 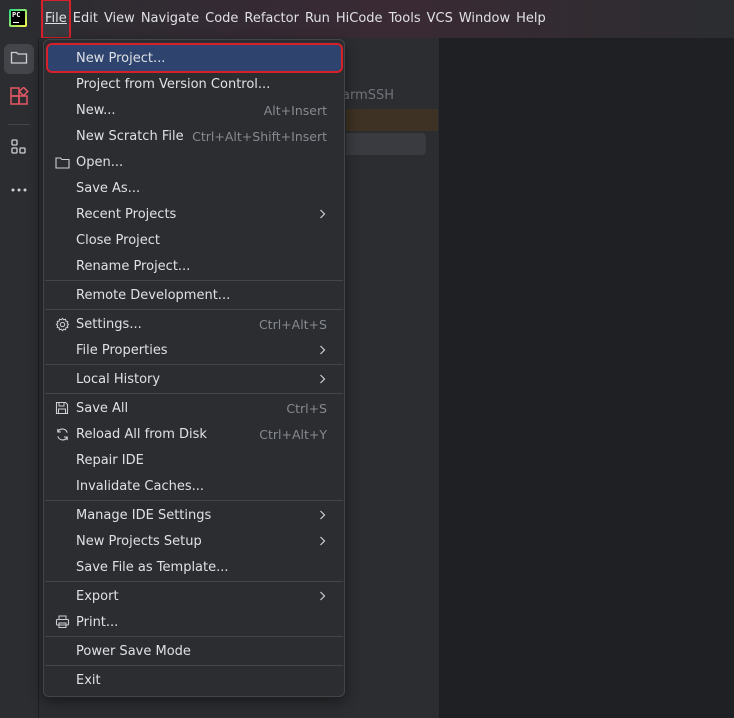 What do you see at coordinates (392, 120) in the screenshot?
I see `background-warning-bar` at bounding box center [392, 120].